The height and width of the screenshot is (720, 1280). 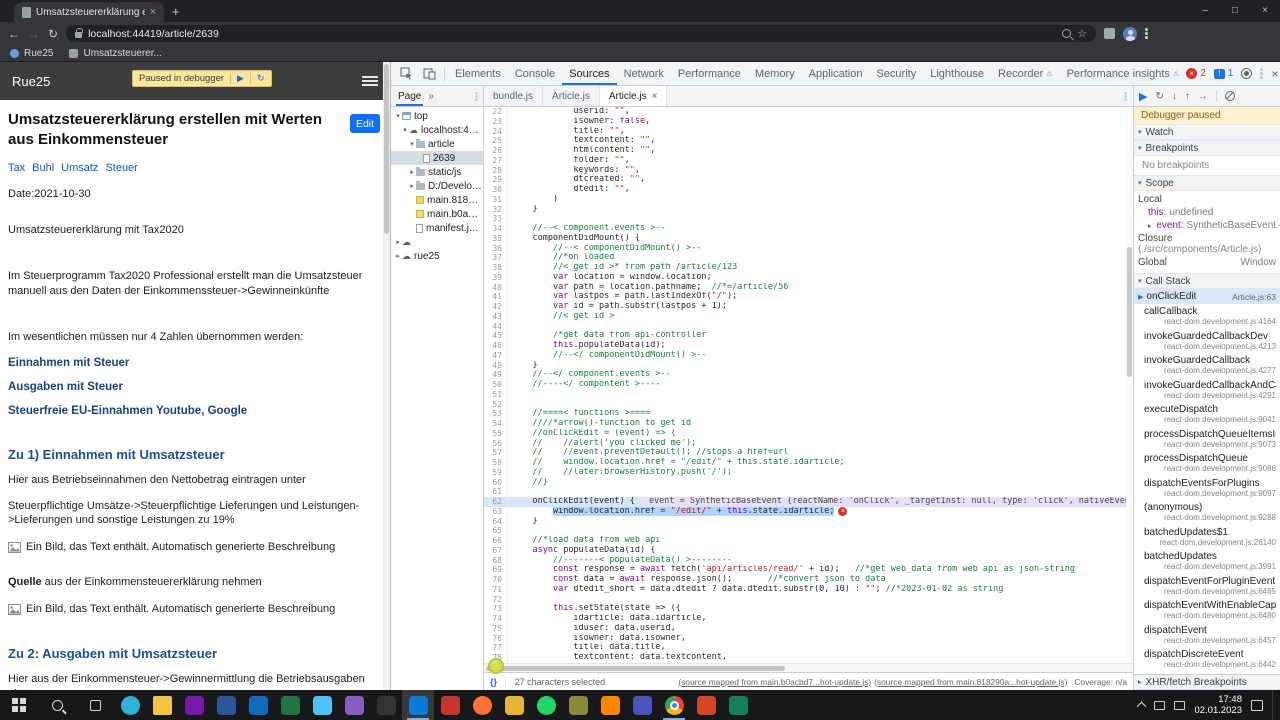 I want to click on code-line: 51, so click(x=808, y=394).